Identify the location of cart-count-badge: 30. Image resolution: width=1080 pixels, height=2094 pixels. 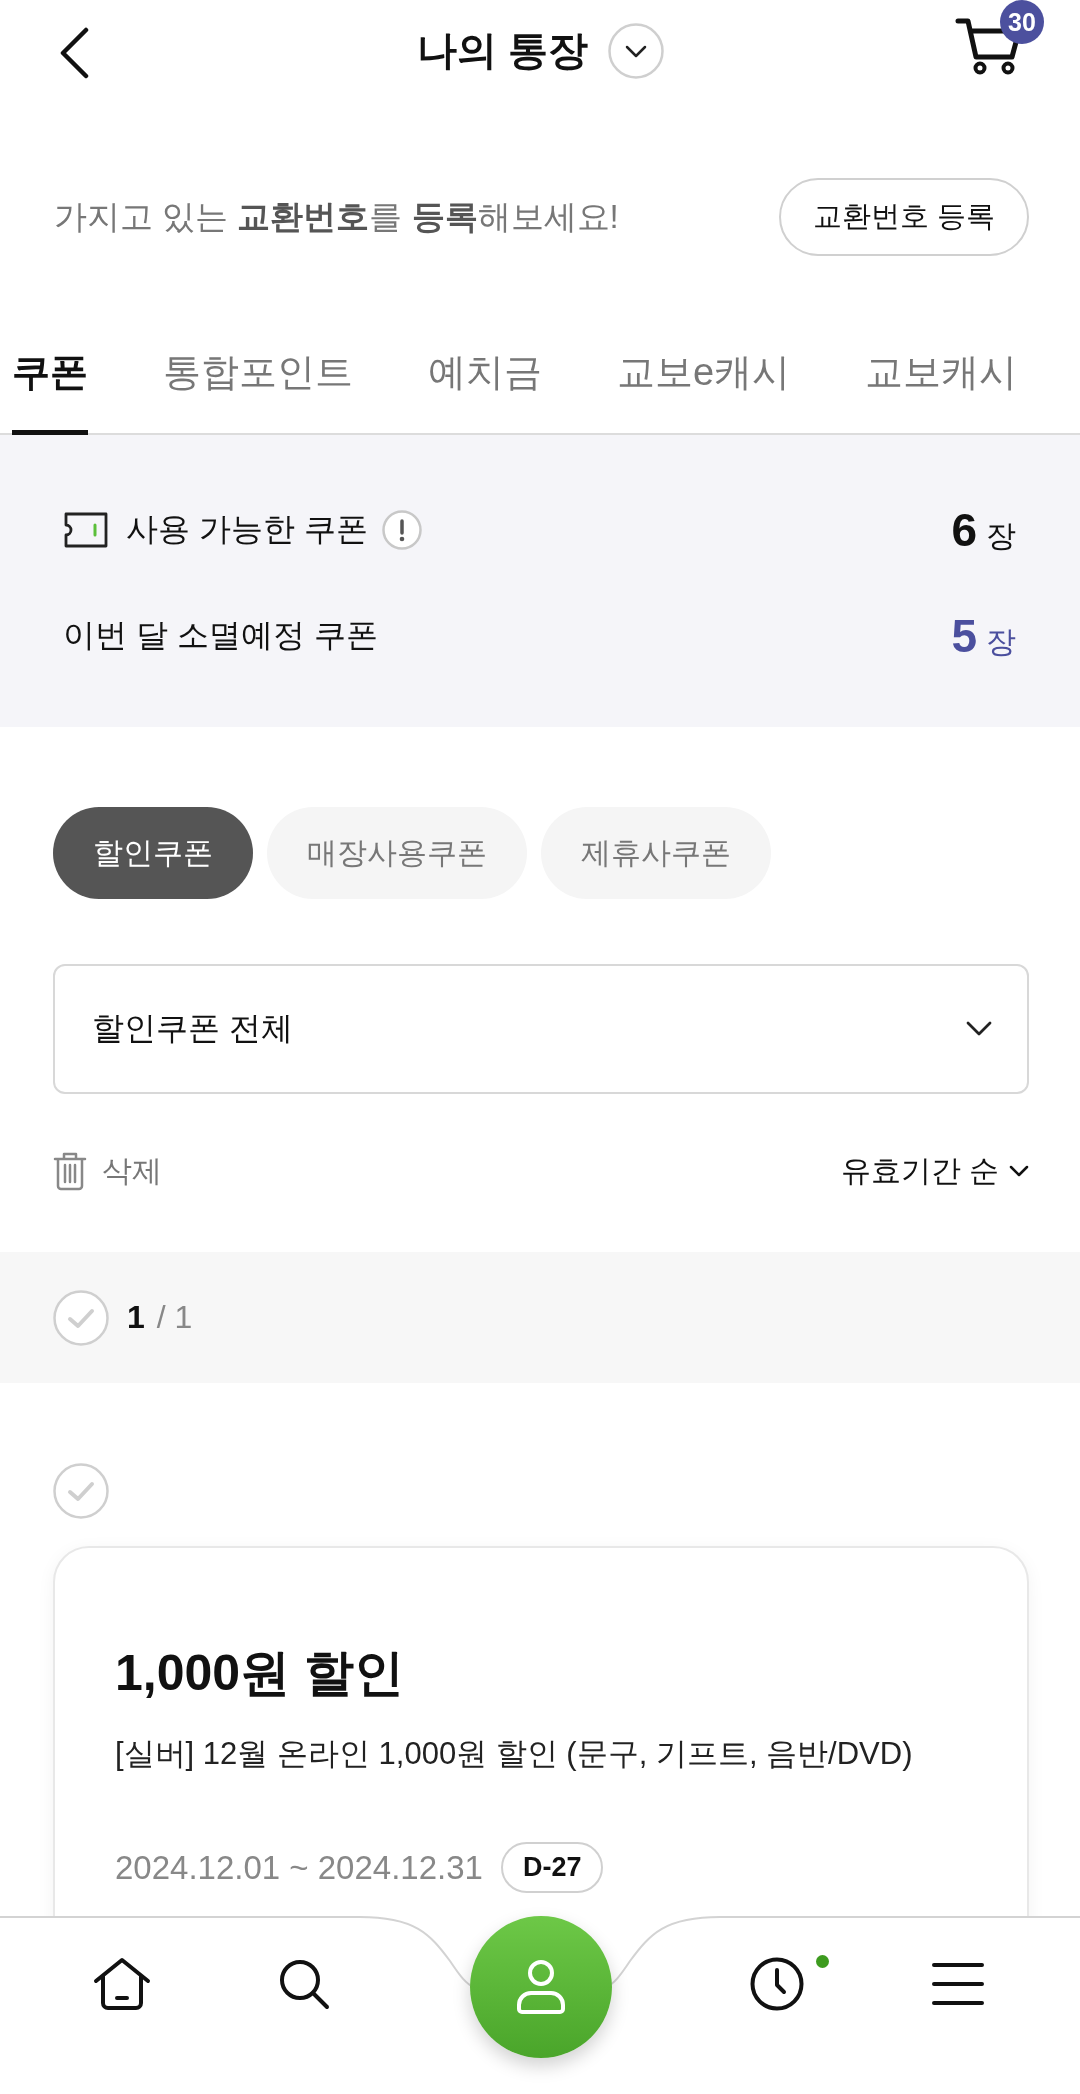
(1022, 22).